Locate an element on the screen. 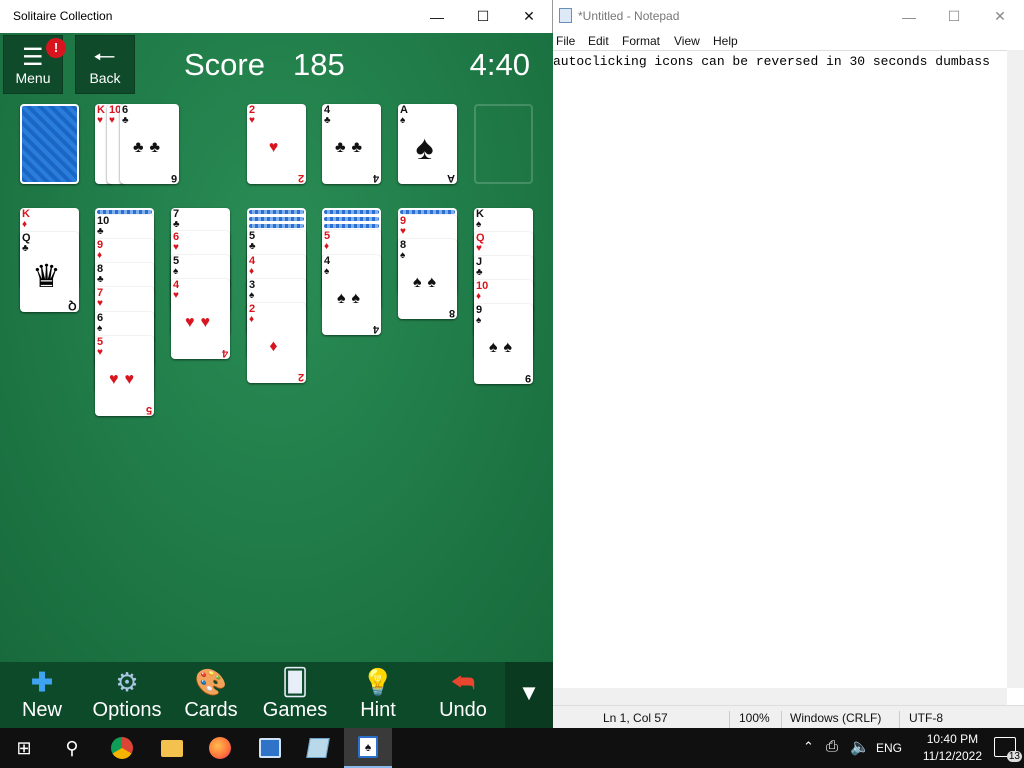 Image resolution: width=1024 pixels, height=768 pixels. back-label: Back is located at coordinates (105, 78).